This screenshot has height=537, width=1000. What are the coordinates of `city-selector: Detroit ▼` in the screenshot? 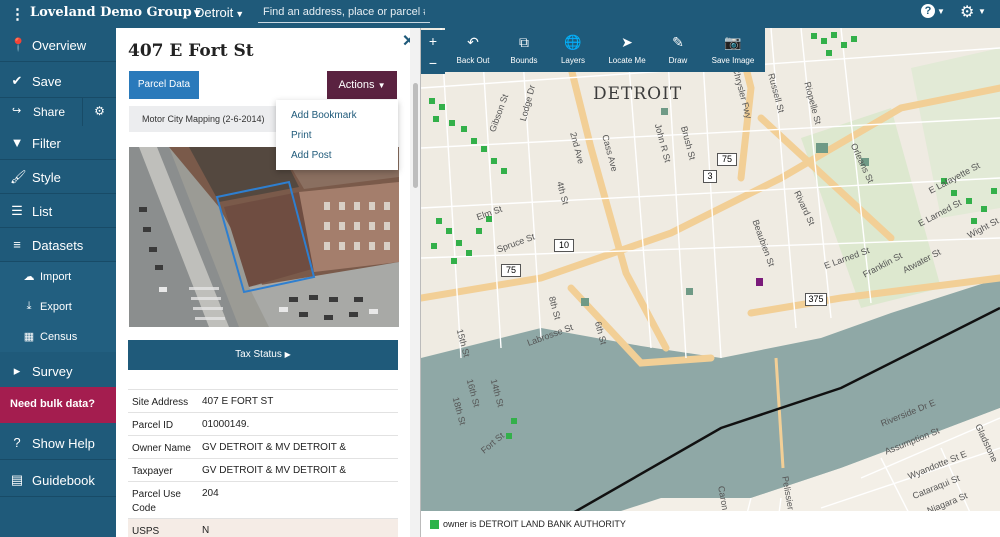 It's located at (219, 12).